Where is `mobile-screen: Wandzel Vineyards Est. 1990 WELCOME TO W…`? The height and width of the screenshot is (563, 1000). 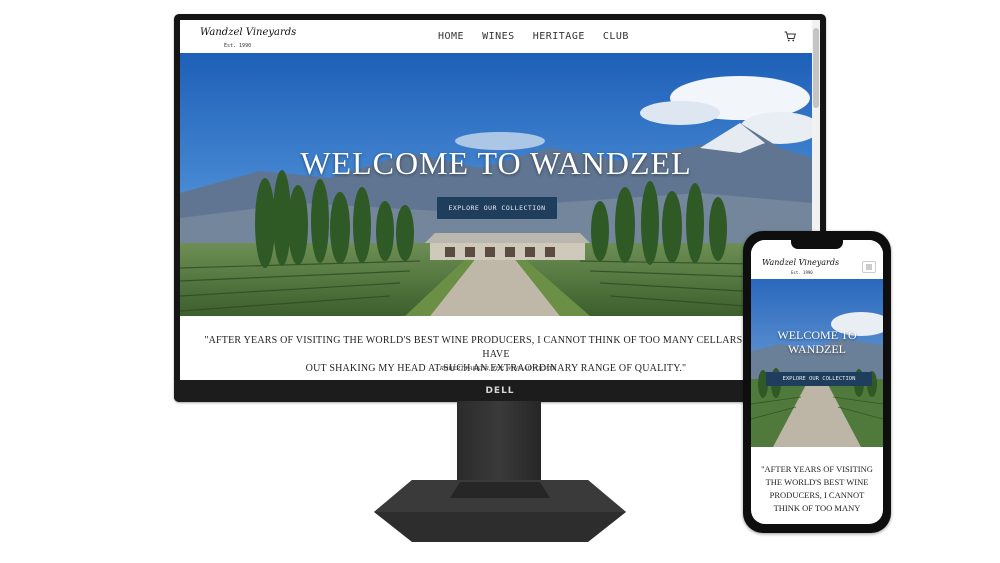
mobile-screen: Wandzel Vineyards Est. 1990 WELCOME TO W… is located at coordinates (817, 382).